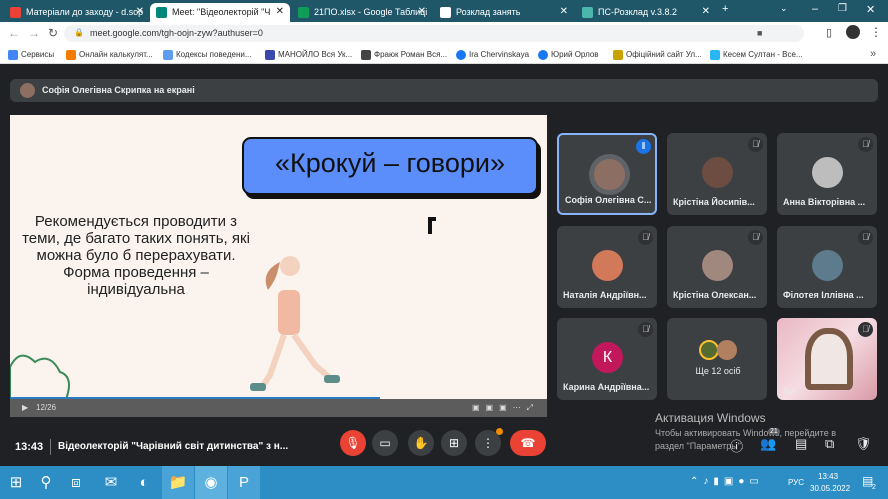  What do you see at coordinates (111, 482) in the screenshot?
I see `mail-icon: ✉` at bounding box center [111, 482].